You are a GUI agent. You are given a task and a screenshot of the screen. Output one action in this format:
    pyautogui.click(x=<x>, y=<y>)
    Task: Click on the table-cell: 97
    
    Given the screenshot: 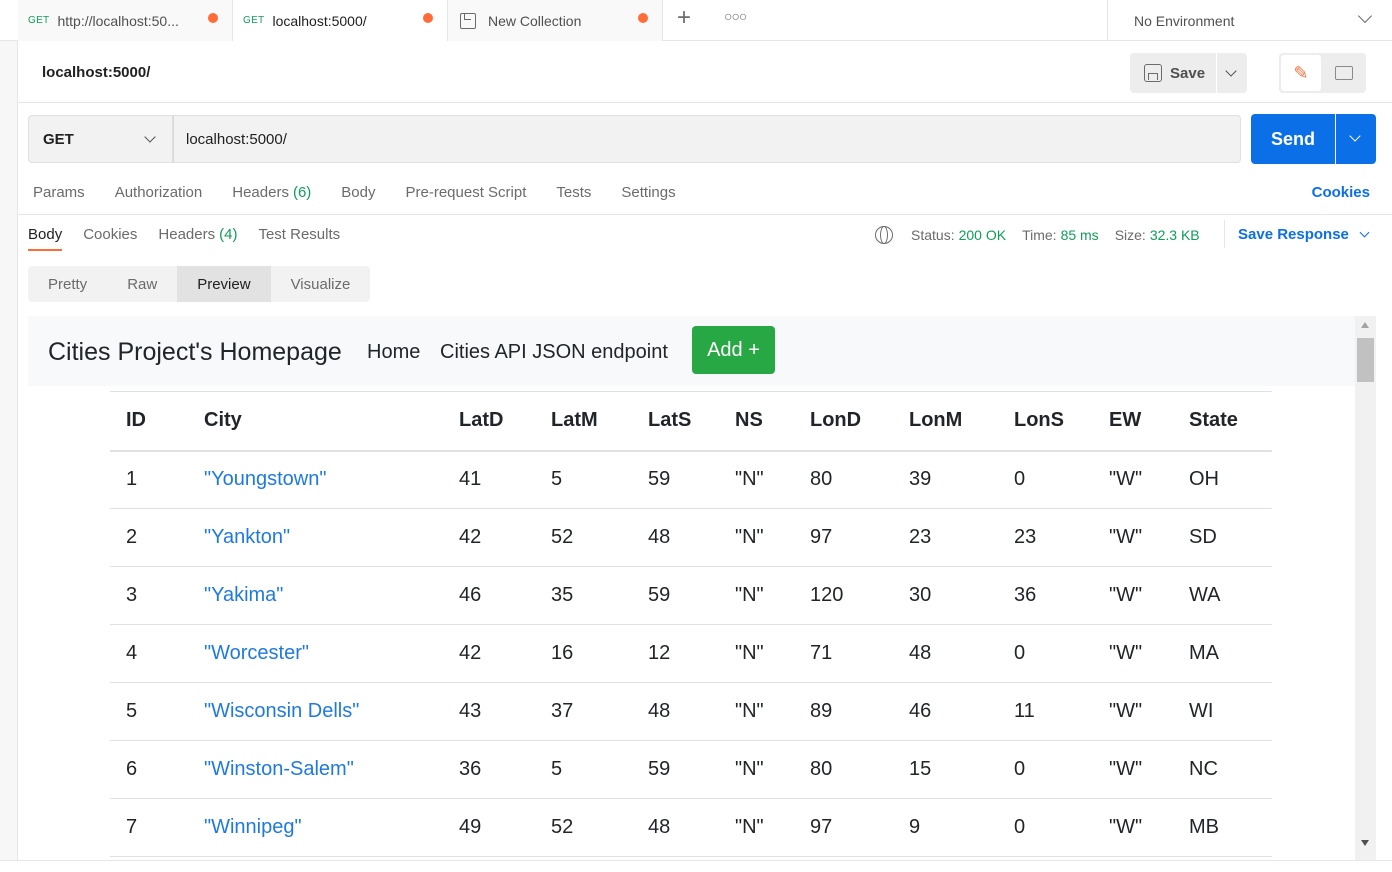 What is the action you would take?
    pyautogui.click(x=843, y=827)
    